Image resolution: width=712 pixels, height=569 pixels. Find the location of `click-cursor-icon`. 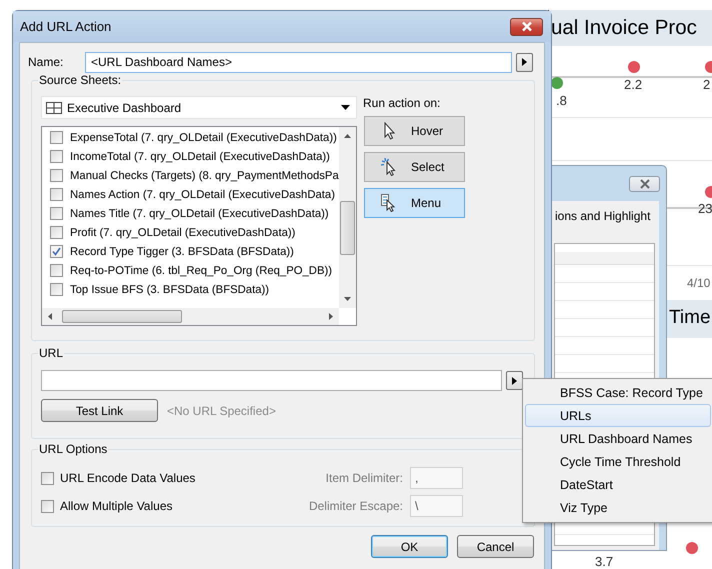

click-cursor-icon is located at coordinates (389, 167).